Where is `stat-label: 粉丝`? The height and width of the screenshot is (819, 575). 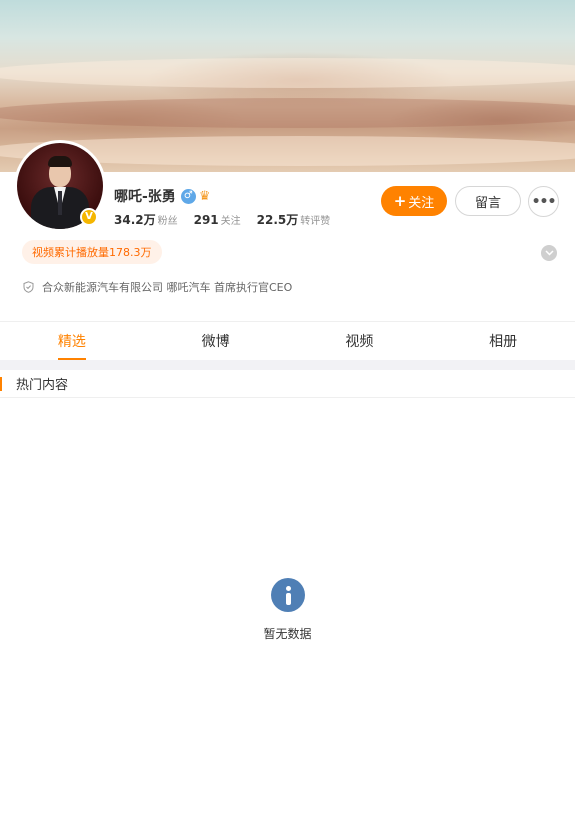
stat-label: 粉丝 is located at coordinates (167, 221).